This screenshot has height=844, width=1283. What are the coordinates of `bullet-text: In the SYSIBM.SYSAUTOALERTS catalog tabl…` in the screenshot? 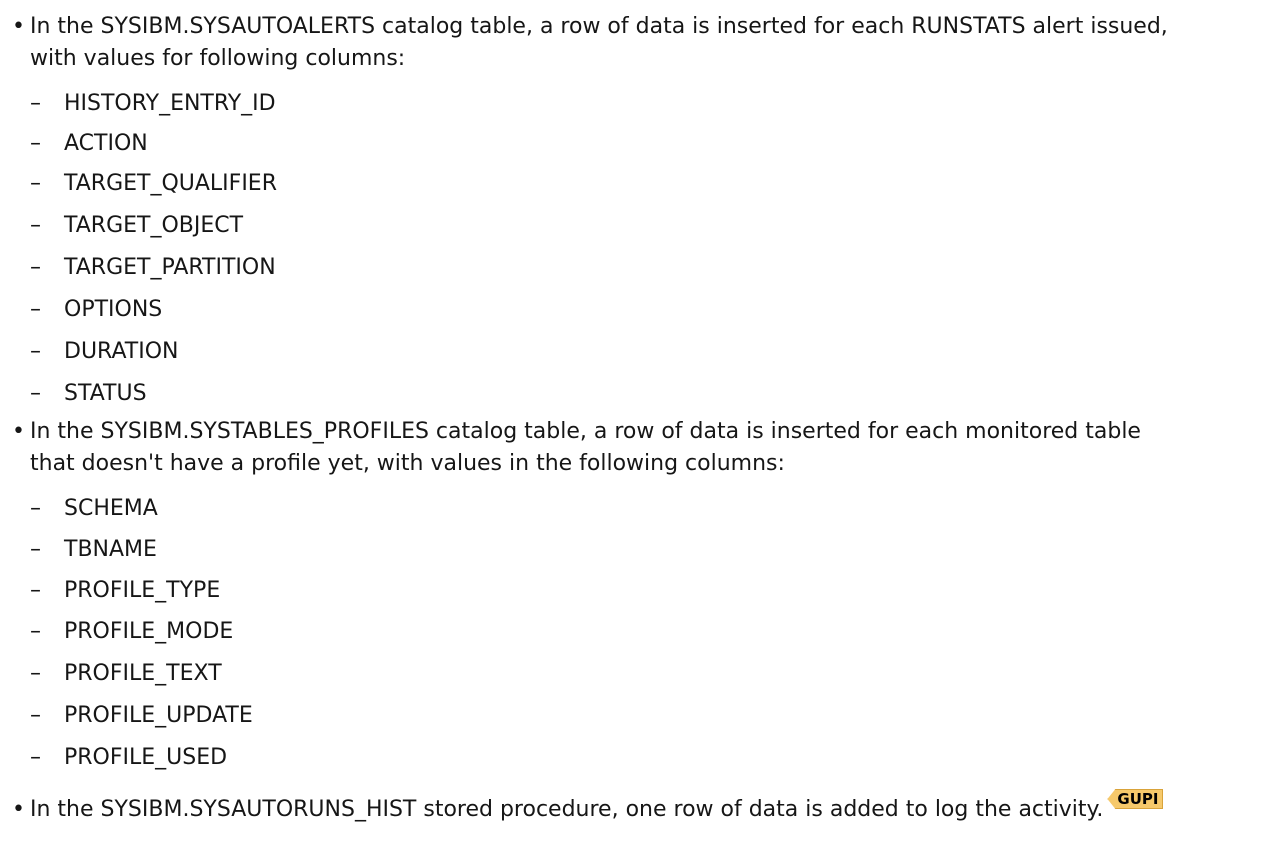 It's located at (599, 43).